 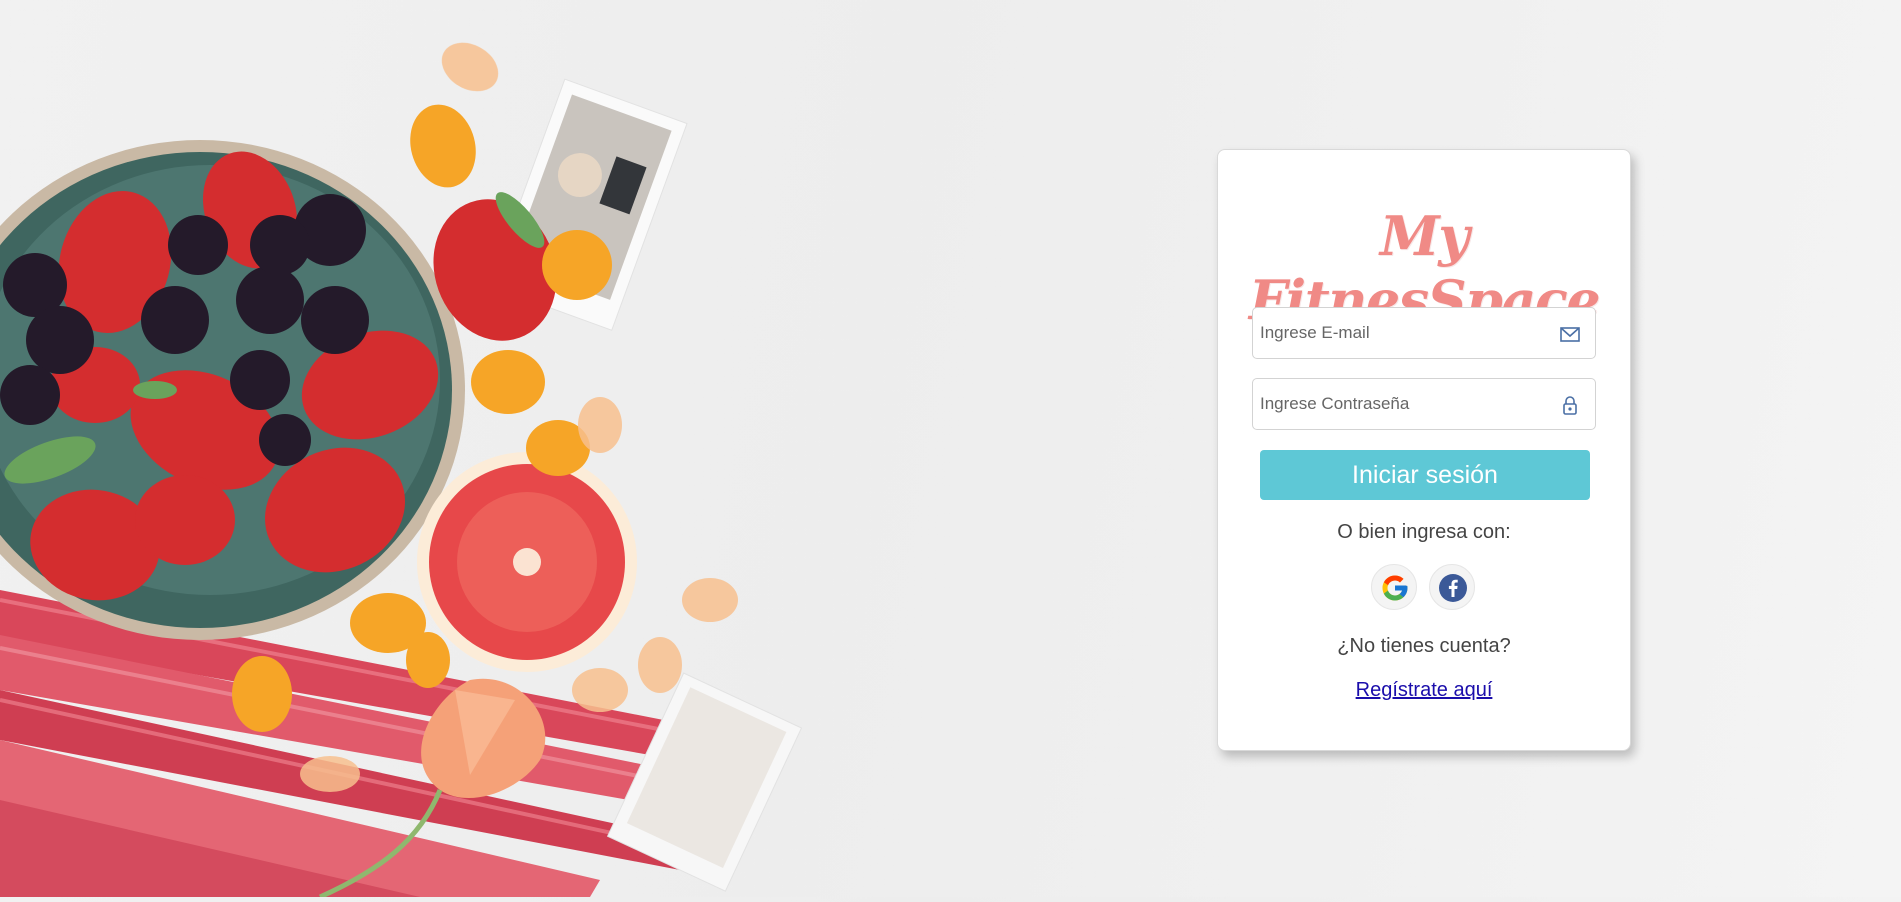 What do you see at coordinates (1424, 532) in the screenshot?
I see `alt-login-label: O bien ingresa con:` at bounding box center [1424, 532].